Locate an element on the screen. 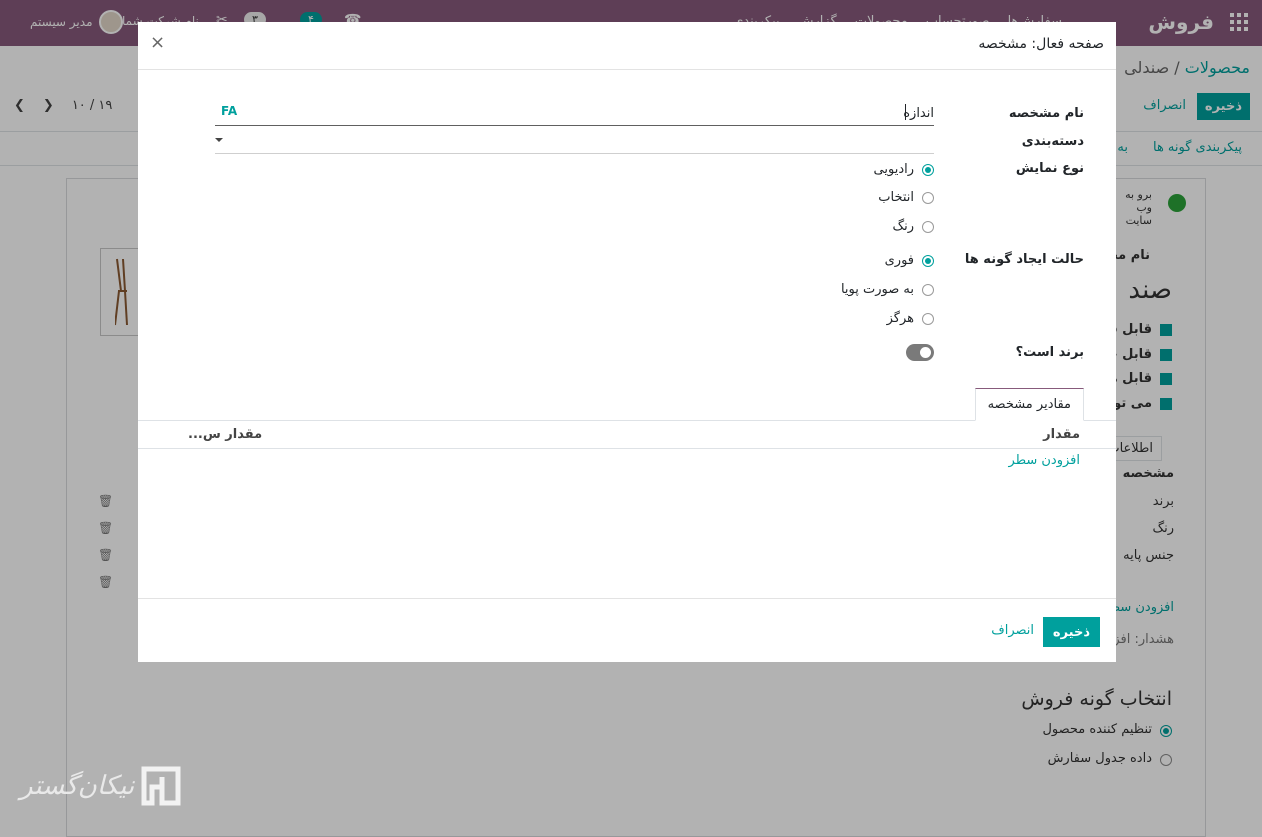 The width and height of the screenshot is (1262, 837). dialog-discard-button: انصراف is located at coordinates (1012, 630).